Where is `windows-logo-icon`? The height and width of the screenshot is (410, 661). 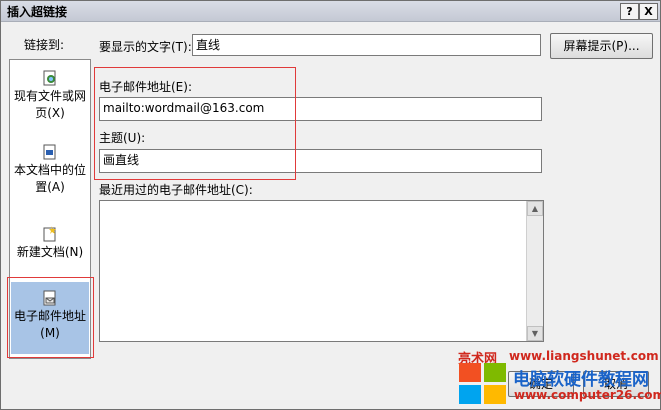
windows-logo-icon is located at coordinates (482, 383).